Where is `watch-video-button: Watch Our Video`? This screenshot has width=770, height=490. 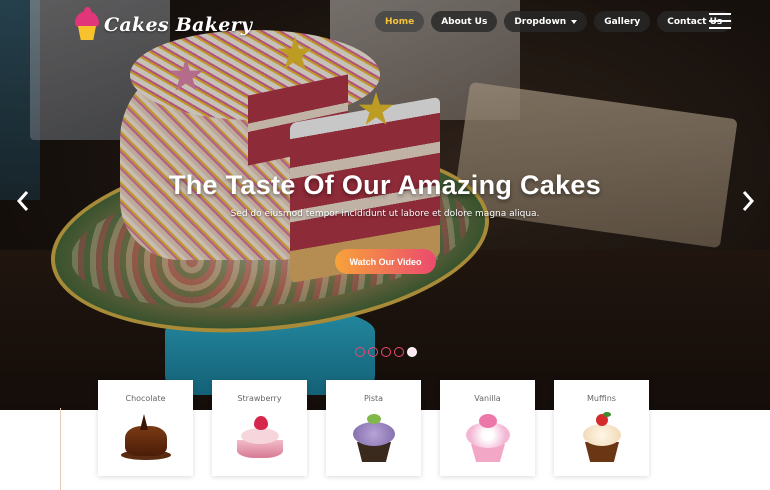
watch-video-button: Watch Our Video is located at coordinates (385, 261).